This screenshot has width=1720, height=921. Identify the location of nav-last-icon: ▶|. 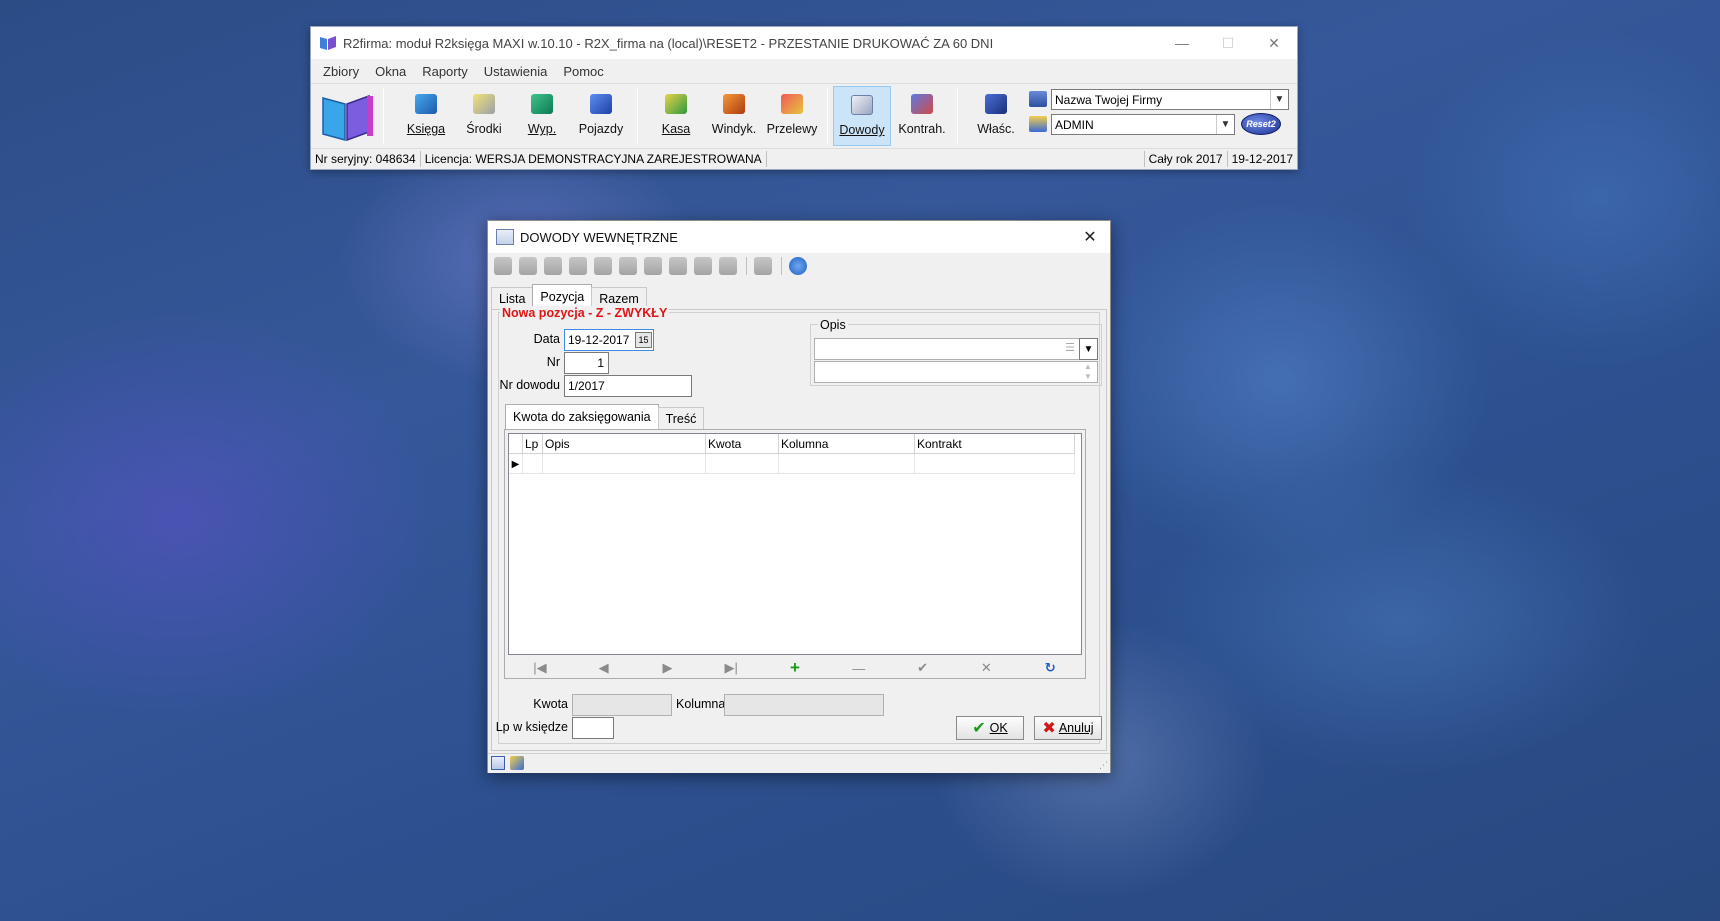
(731, 668).